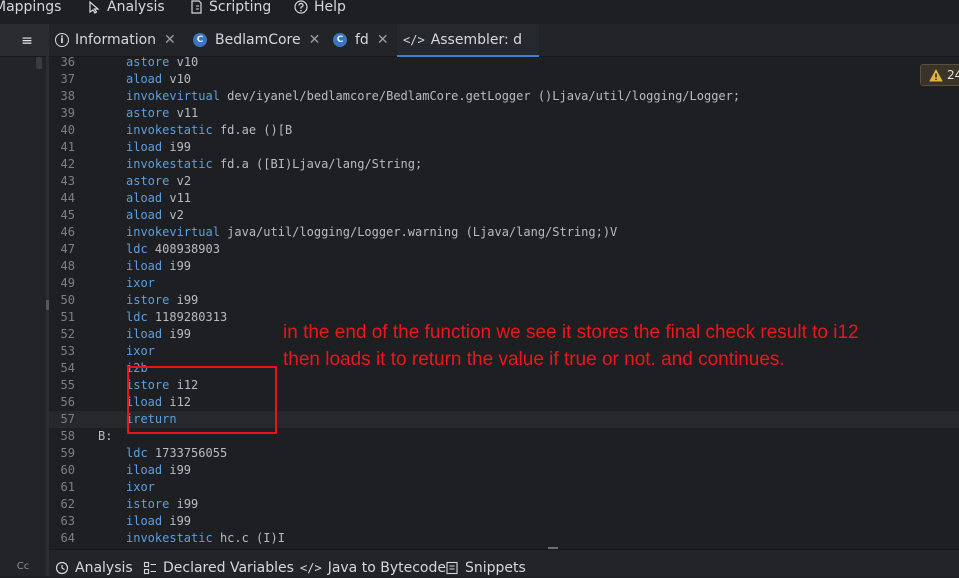 Image resolution: width=959 pixels, height=578 pixels. I want to click on line-number: 52, so click(67, 334).